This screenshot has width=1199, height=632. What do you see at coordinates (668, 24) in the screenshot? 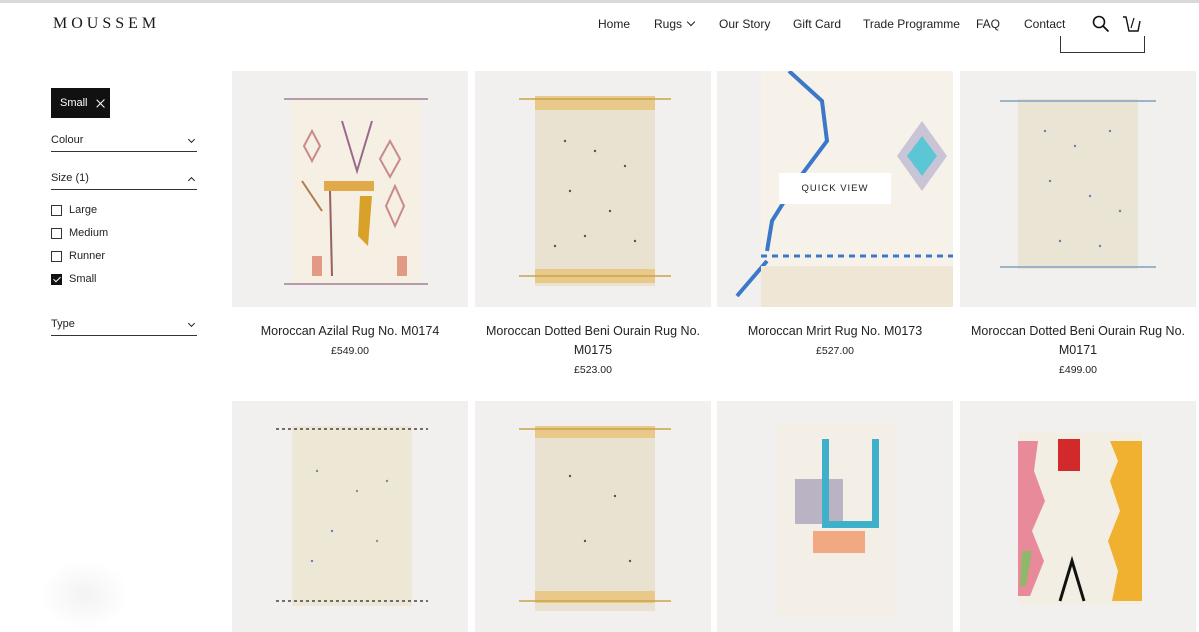
I see `nav-rugs-label: Rugs` at bounding box center [668, 24].